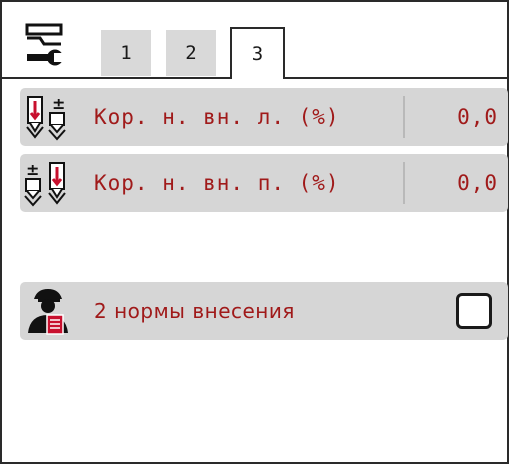 This screenshot has width=509, height=464. I want to click on rate-correction-right-row: ± Кор. н. вн. п. (%) 0,0, so click(264, 183).